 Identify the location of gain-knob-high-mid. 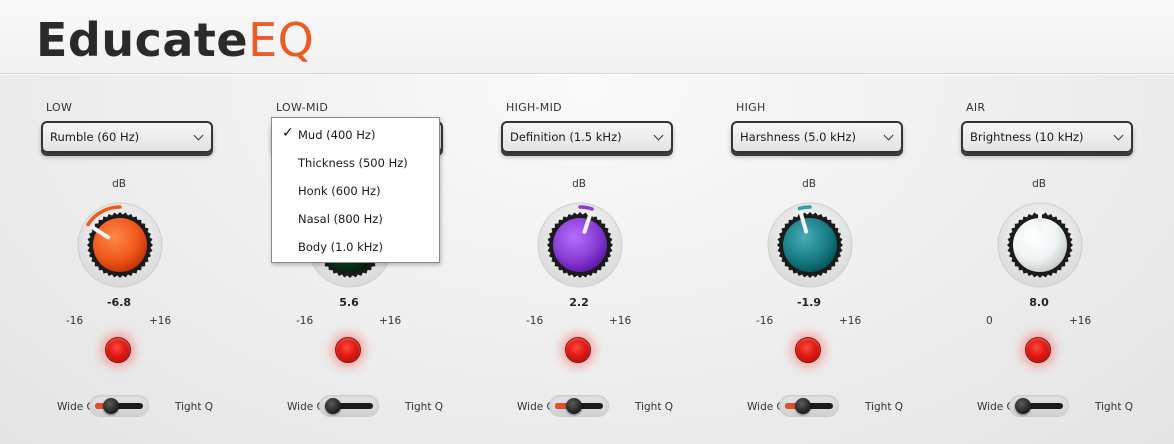
(580, 245).